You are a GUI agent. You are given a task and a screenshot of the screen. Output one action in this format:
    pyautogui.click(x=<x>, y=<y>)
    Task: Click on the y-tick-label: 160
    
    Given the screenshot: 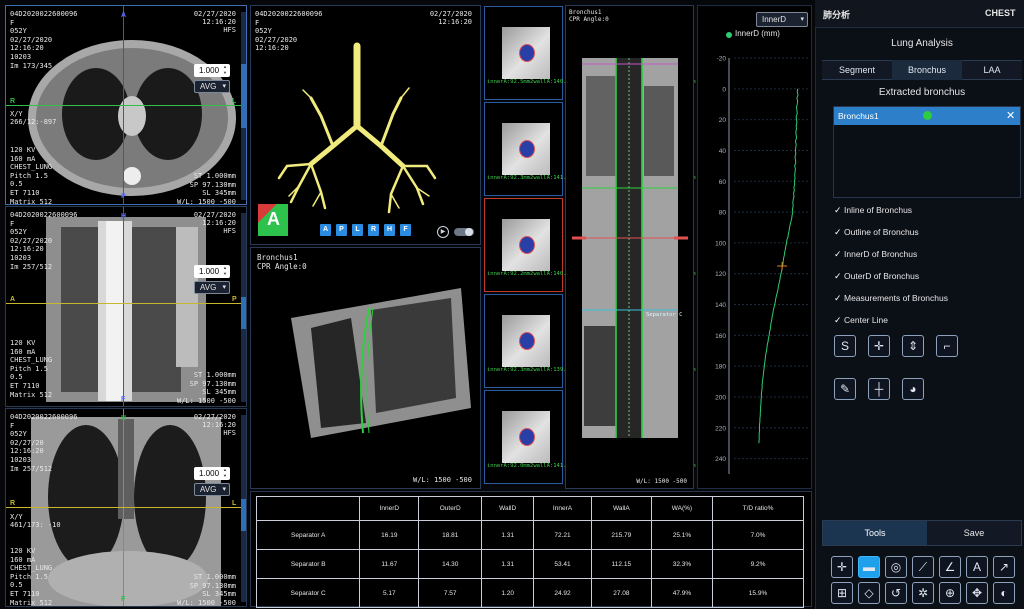 What is the action you would take?
    pyautogui.click(x=720, y=336)
    